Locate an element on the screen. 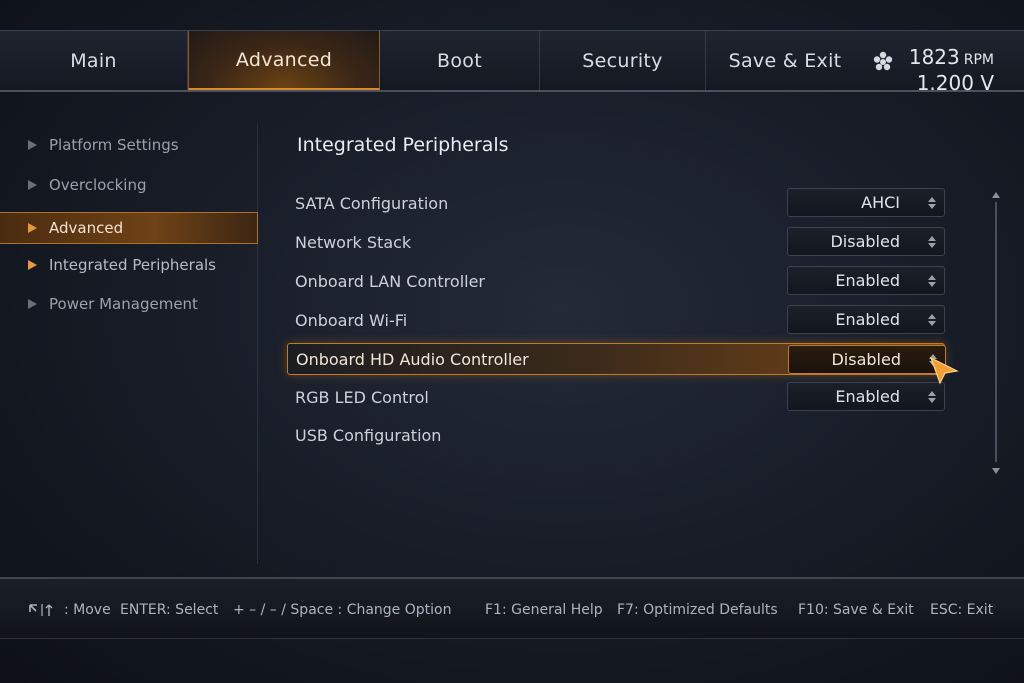  scrollbar is located at coordinates (996, 333).